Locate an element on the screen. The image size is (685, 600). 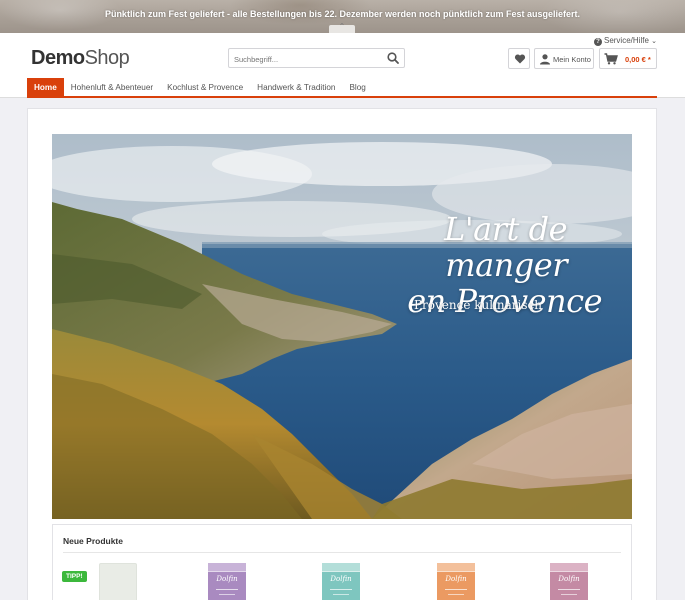
service-help-menu: ? Service/Hilfe ⌄ is located at coordinates (625, 41).